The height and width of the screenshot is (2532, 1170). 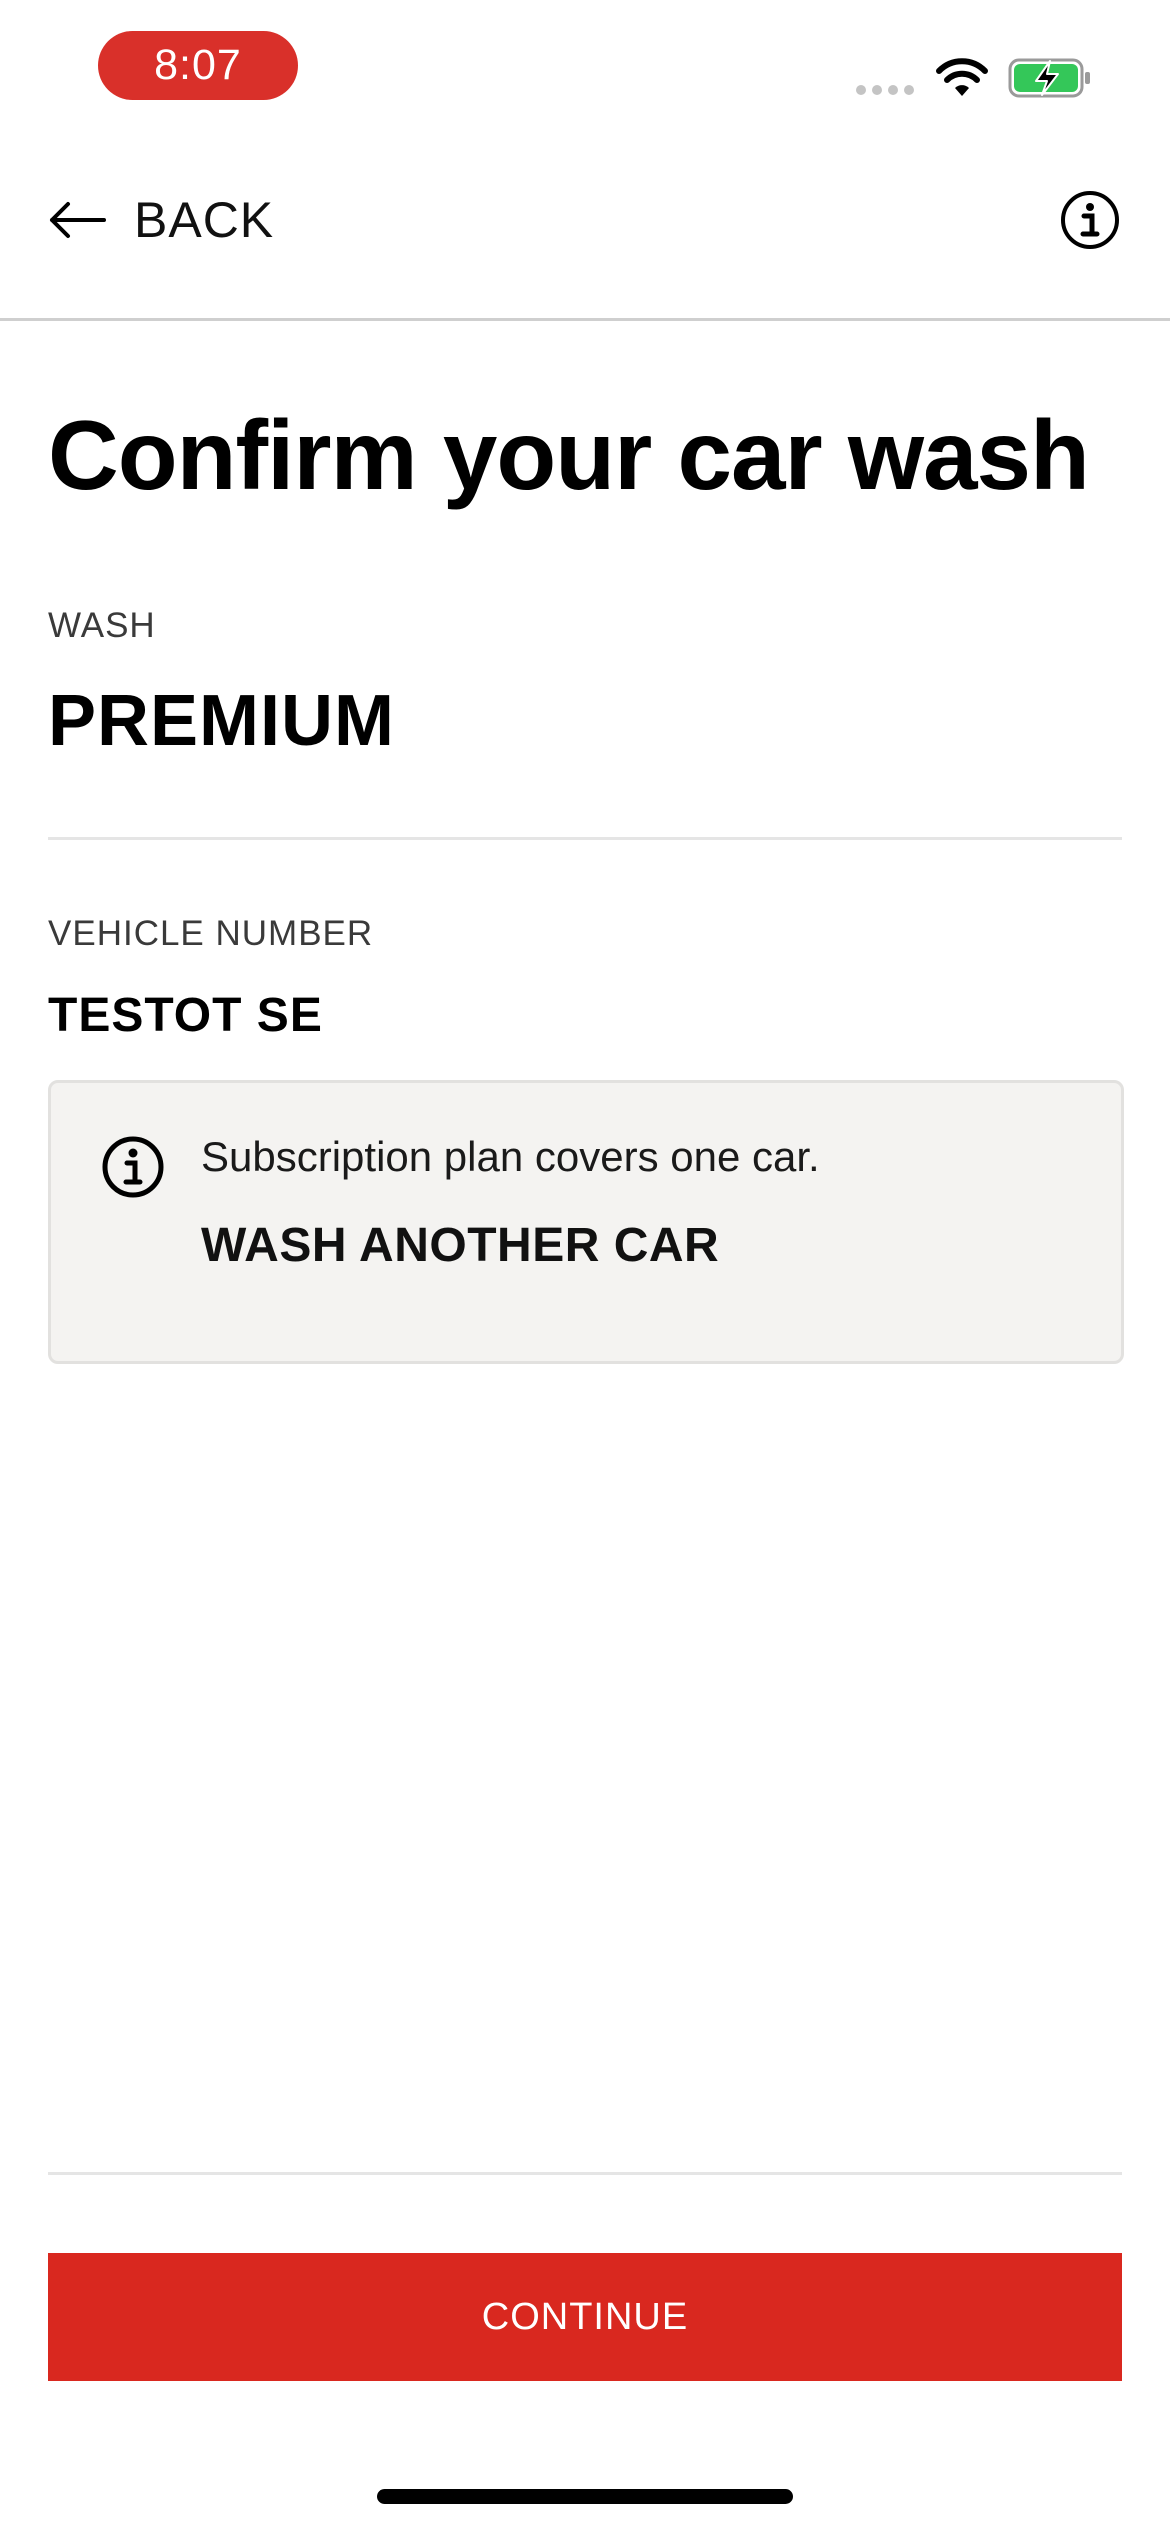 I want to click on back-button: BACK, so click(x=161, y=220).